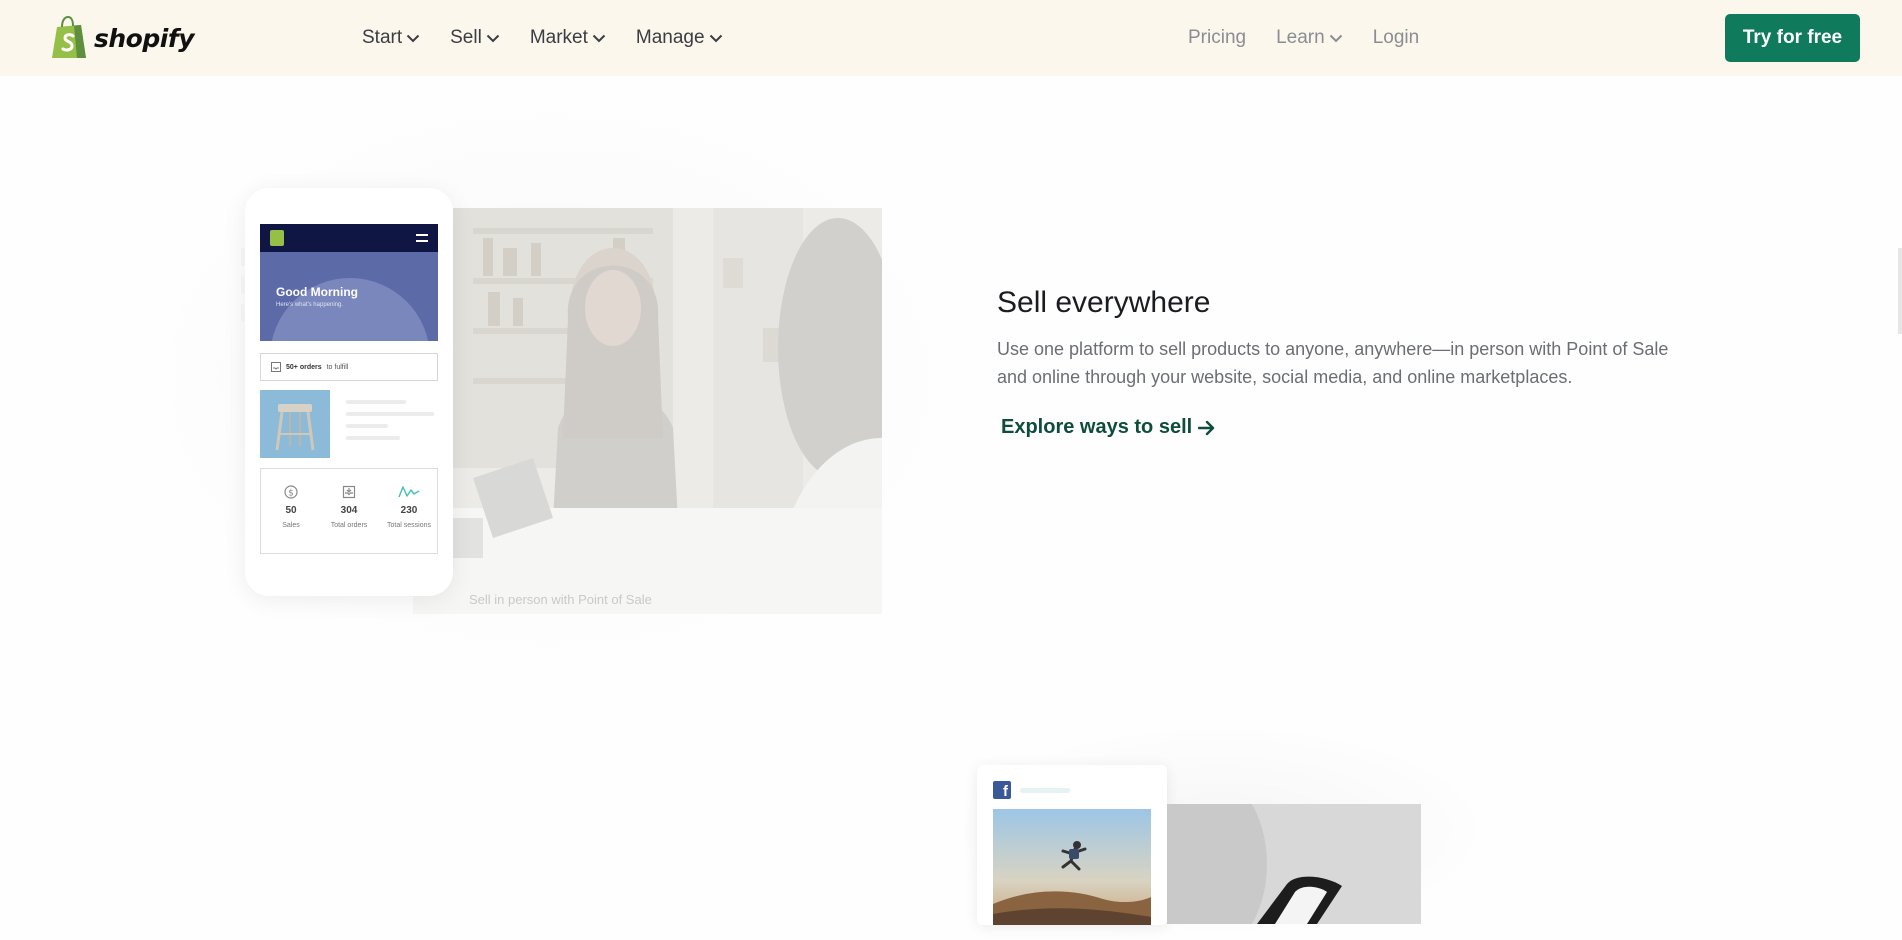 Image resolution: width=1902 pixels, height=940 pixels. I want to click on nav-start-label: Start, so click(382, 37).